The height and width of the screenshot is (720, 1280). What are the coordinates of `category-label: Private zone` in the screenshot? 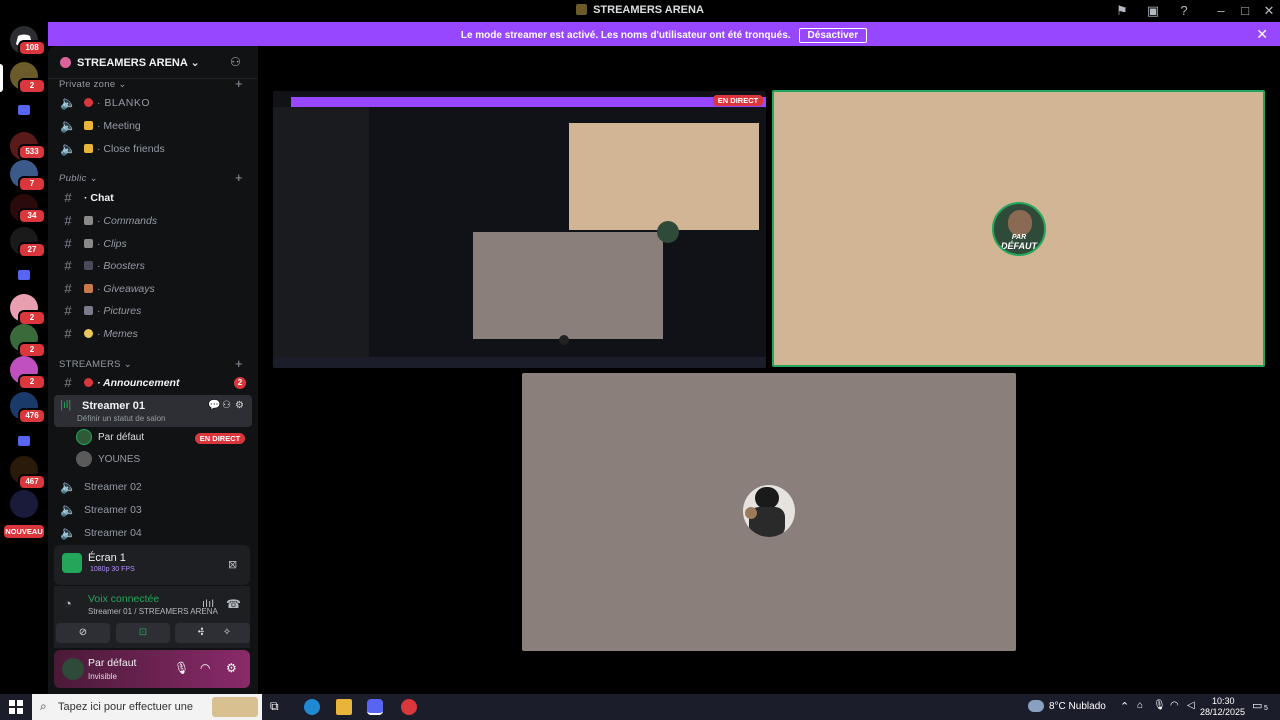 It's located at (87, 84).